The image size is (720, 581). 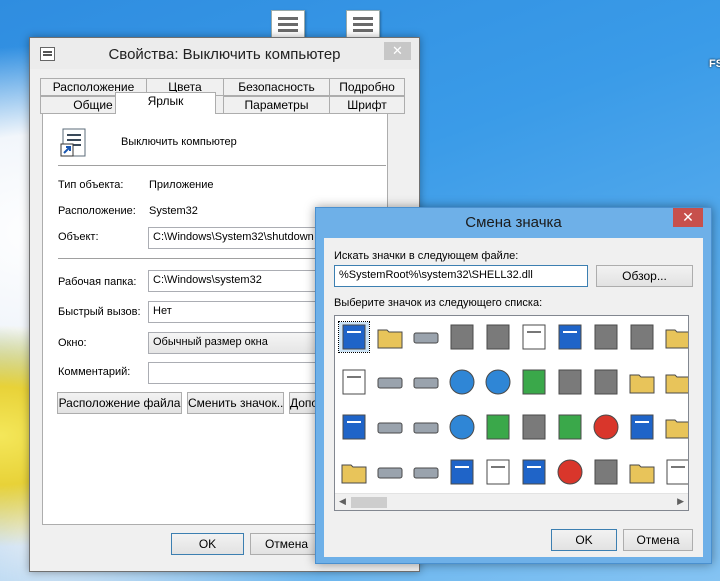 What do you see at coordinates (714, 64) in the screenshot?
I see `desktop-edge-text: FS` at bounding box center [714, 64].